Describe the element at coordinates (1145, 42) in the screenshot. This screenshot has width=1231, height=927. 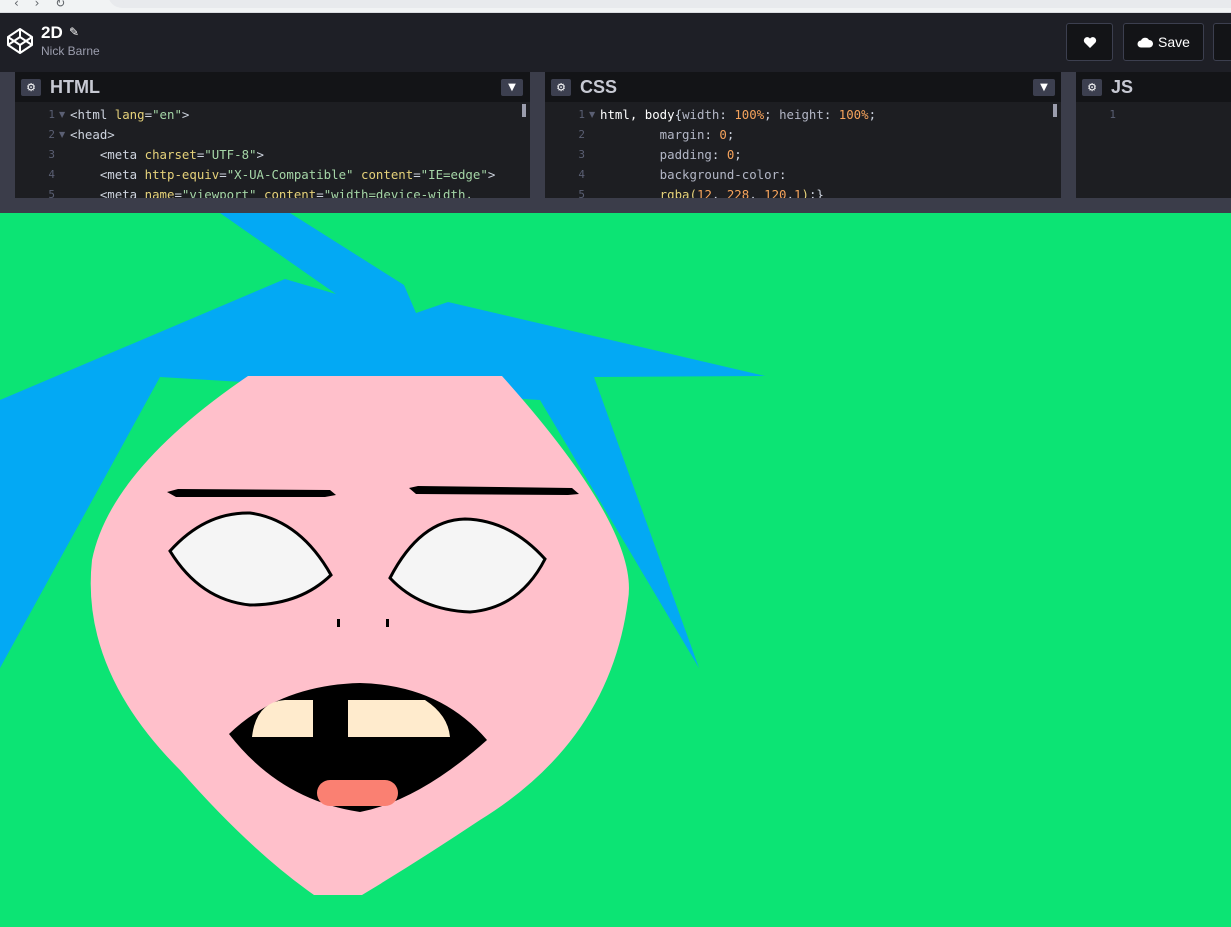
I see `cloud-icon` at that location.